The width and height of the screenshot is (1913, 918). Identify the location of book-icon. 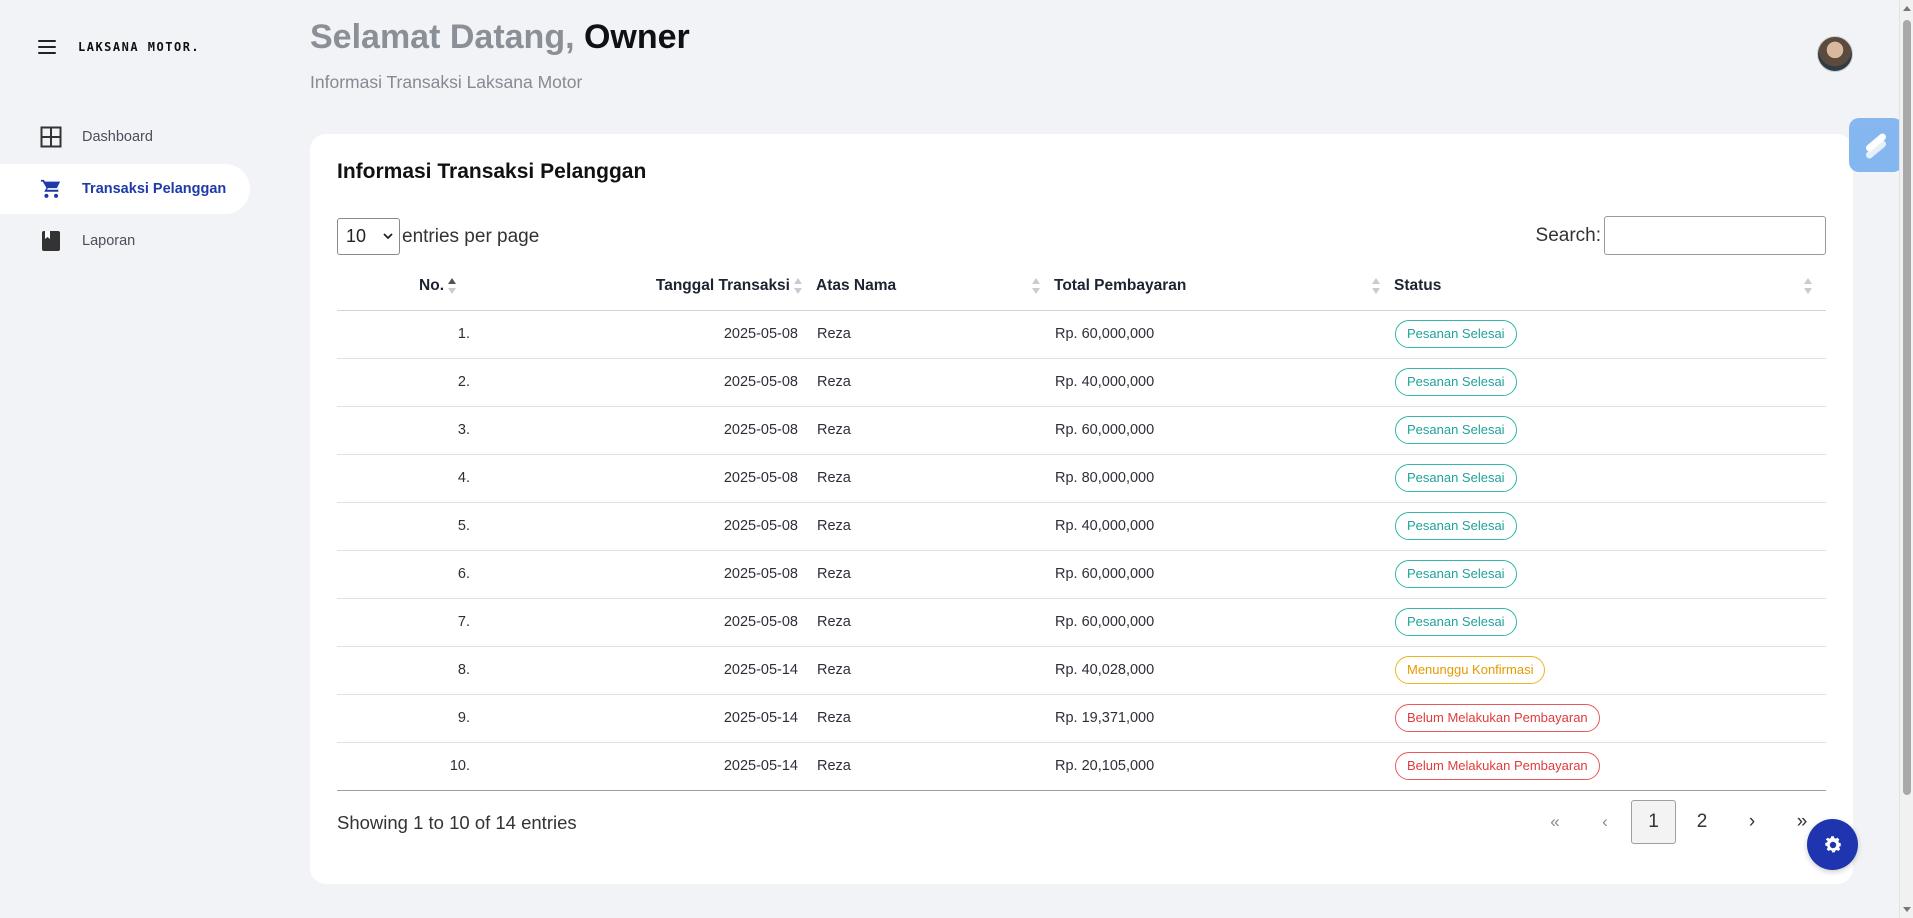
(51, 241).